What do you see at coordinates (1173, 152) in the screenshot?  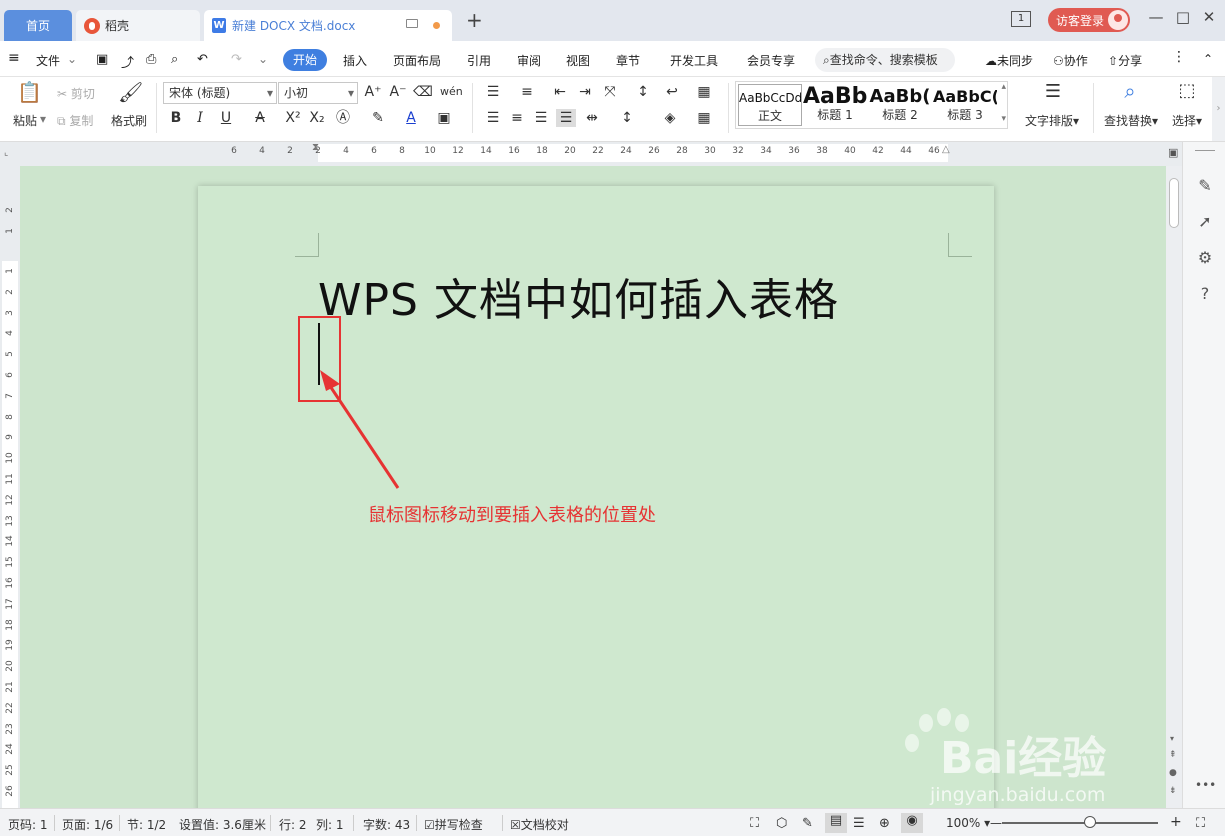 I see `ruler-toggle-icon: ▣` at bounding box center [1173, 152].